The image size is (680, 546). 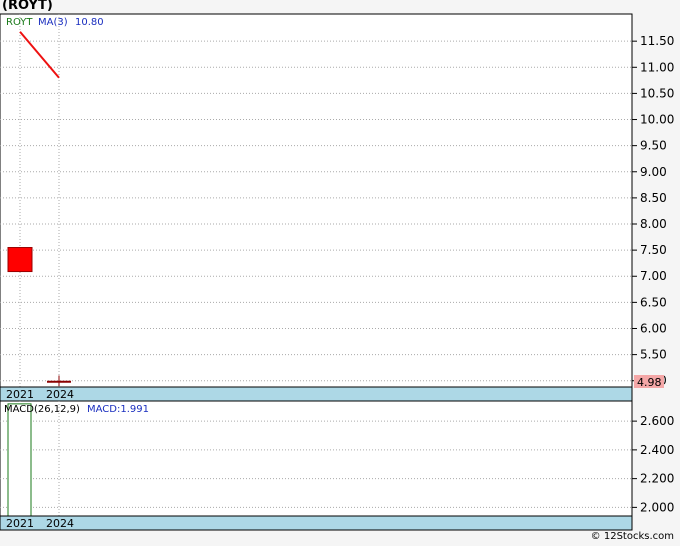 What do you see at coordinates (60, 394) in the screenshot?
I see `price-x-label-2024: 2024` at bounding box center [60, 394].